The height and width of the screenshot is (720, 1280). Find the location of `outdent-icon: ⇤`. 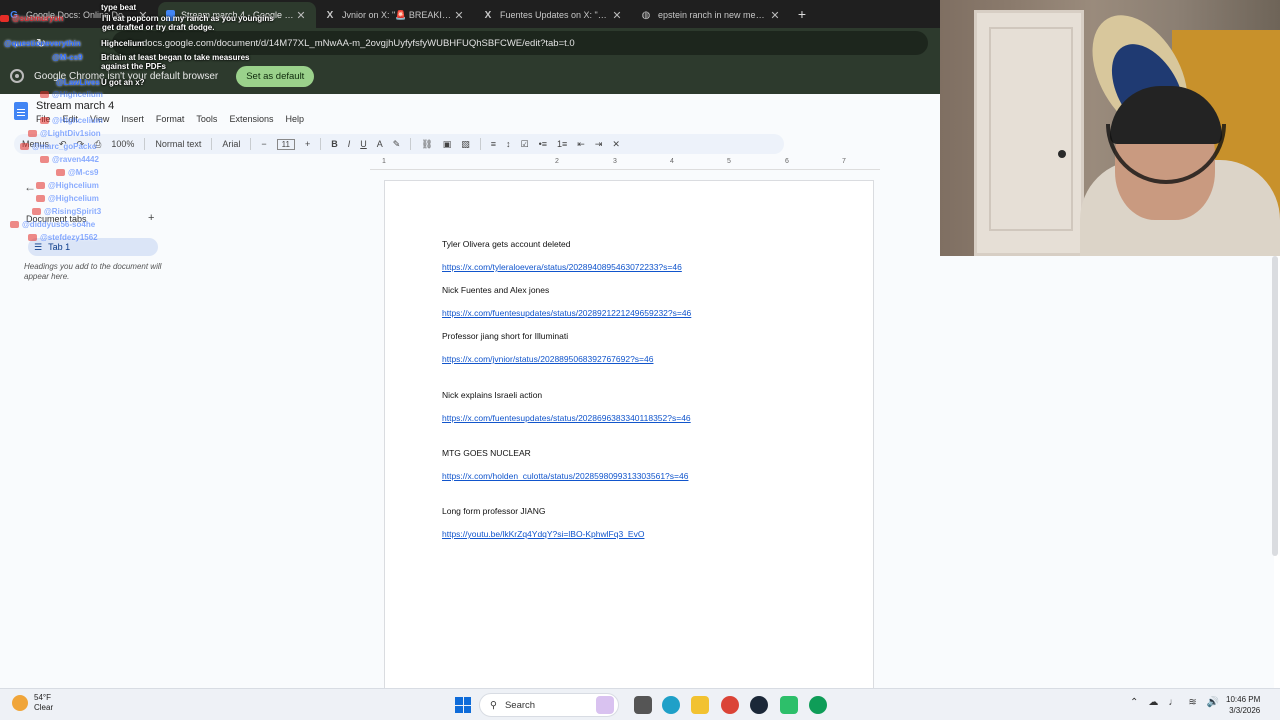

outdent-icon: ⇤ is located at coordinates (581, 144).